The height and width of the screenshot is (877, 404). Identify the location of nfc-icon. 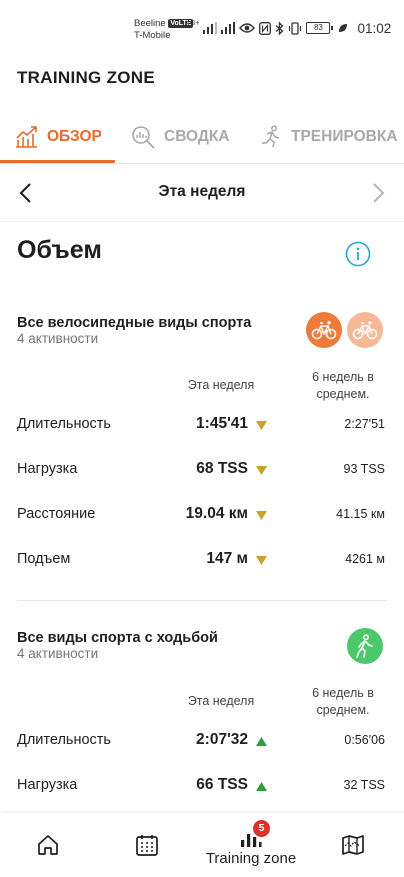
(265, 28).